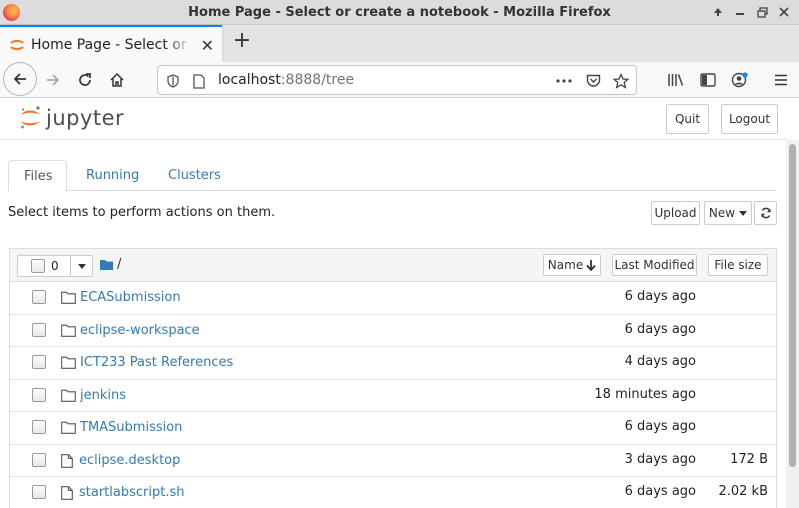  I want to click on account-button, so click(740, 80).